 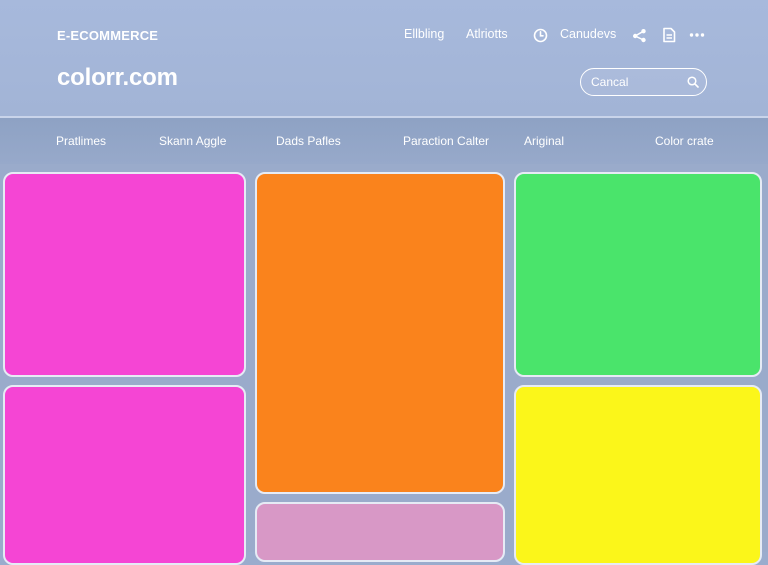 I want to click on top-link-3: Canudevs, so click(x=588, y=34).